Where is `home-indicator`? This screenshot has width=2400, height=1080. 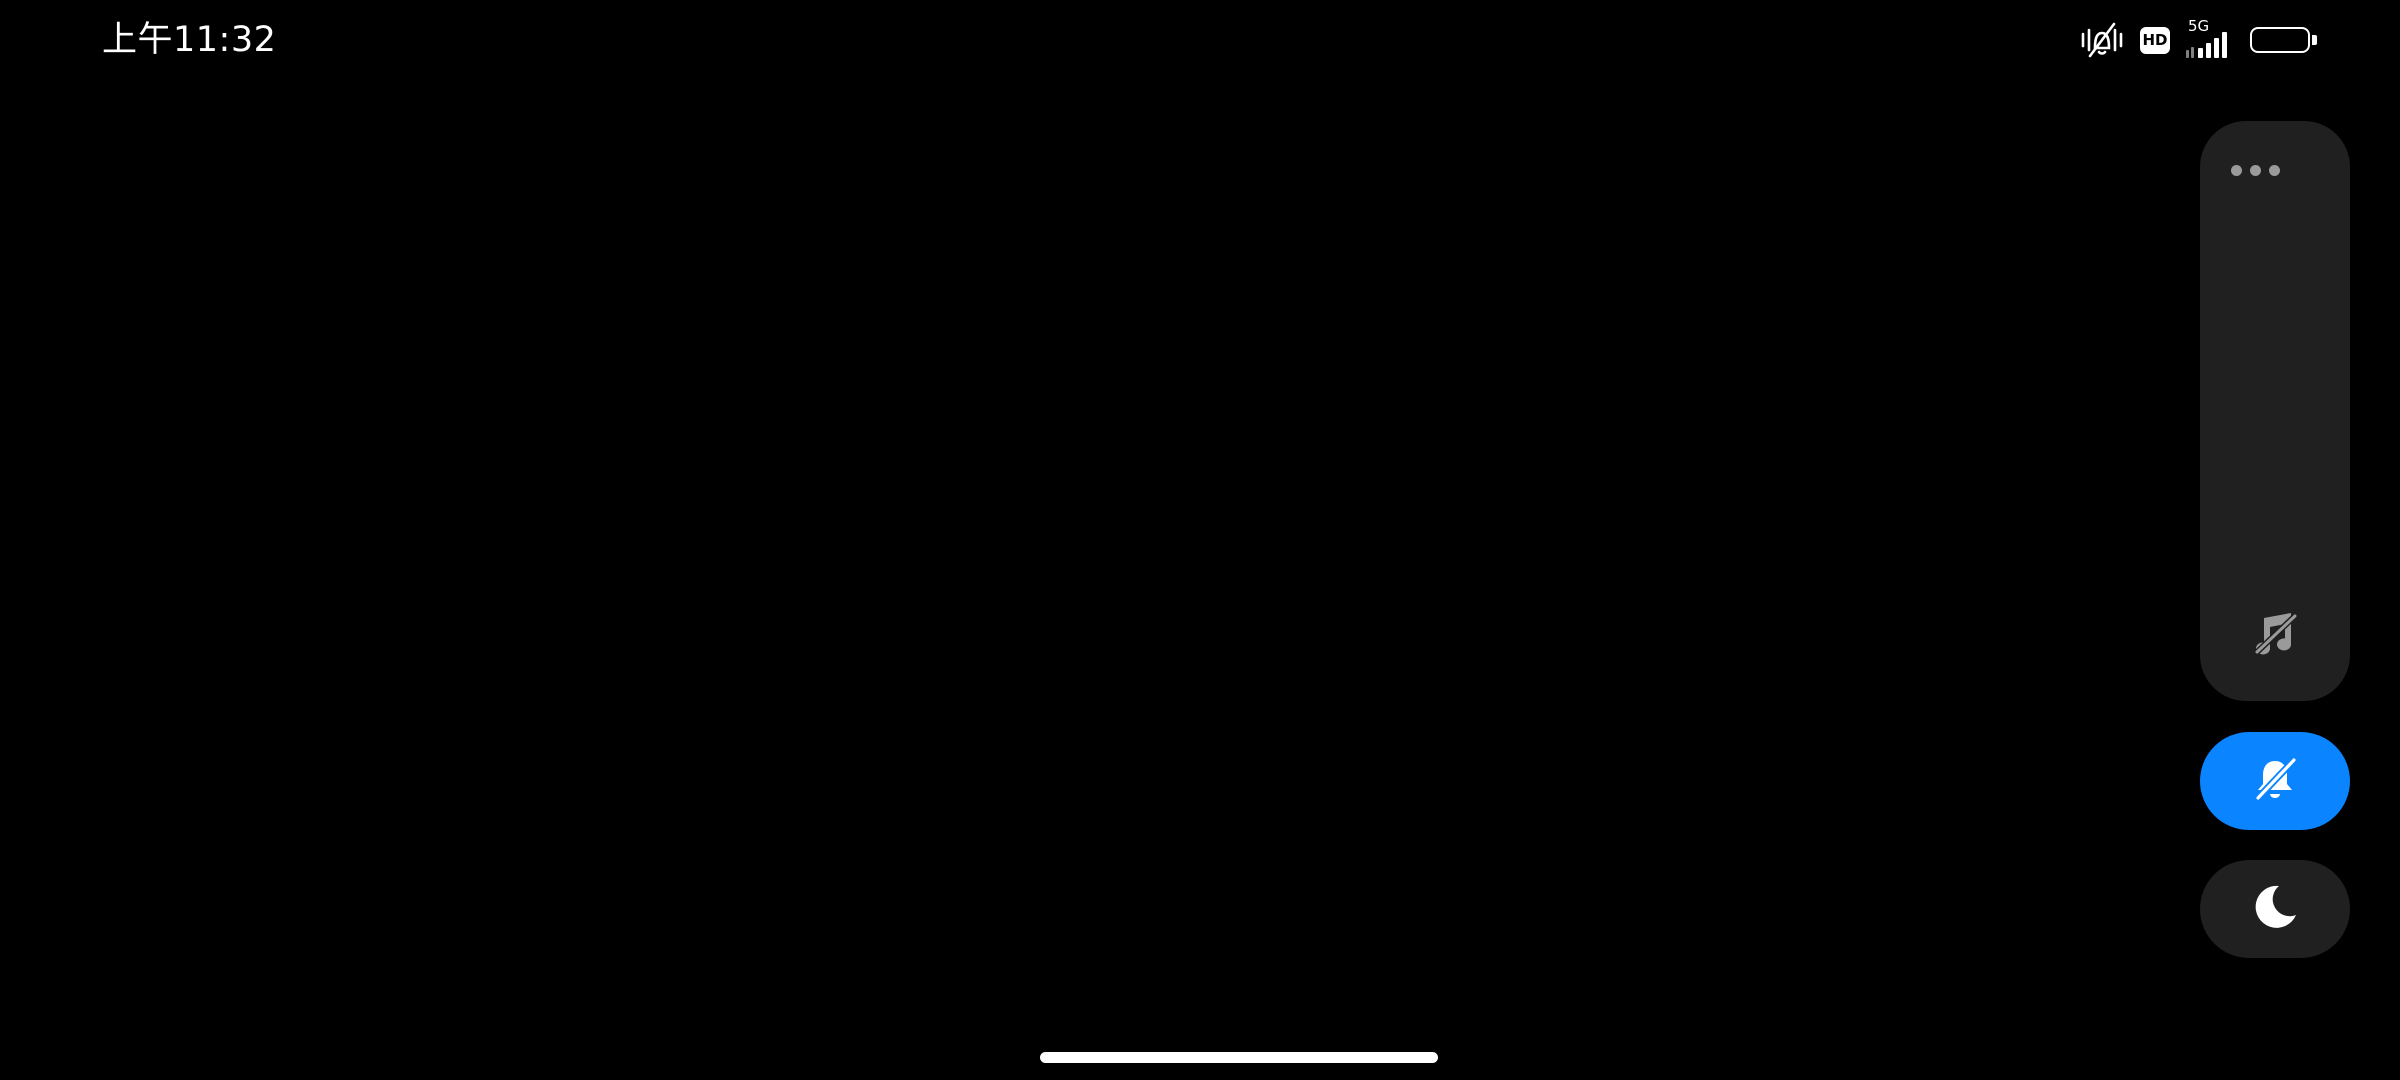
home-indicator is located at coordinates (1239, 1057).